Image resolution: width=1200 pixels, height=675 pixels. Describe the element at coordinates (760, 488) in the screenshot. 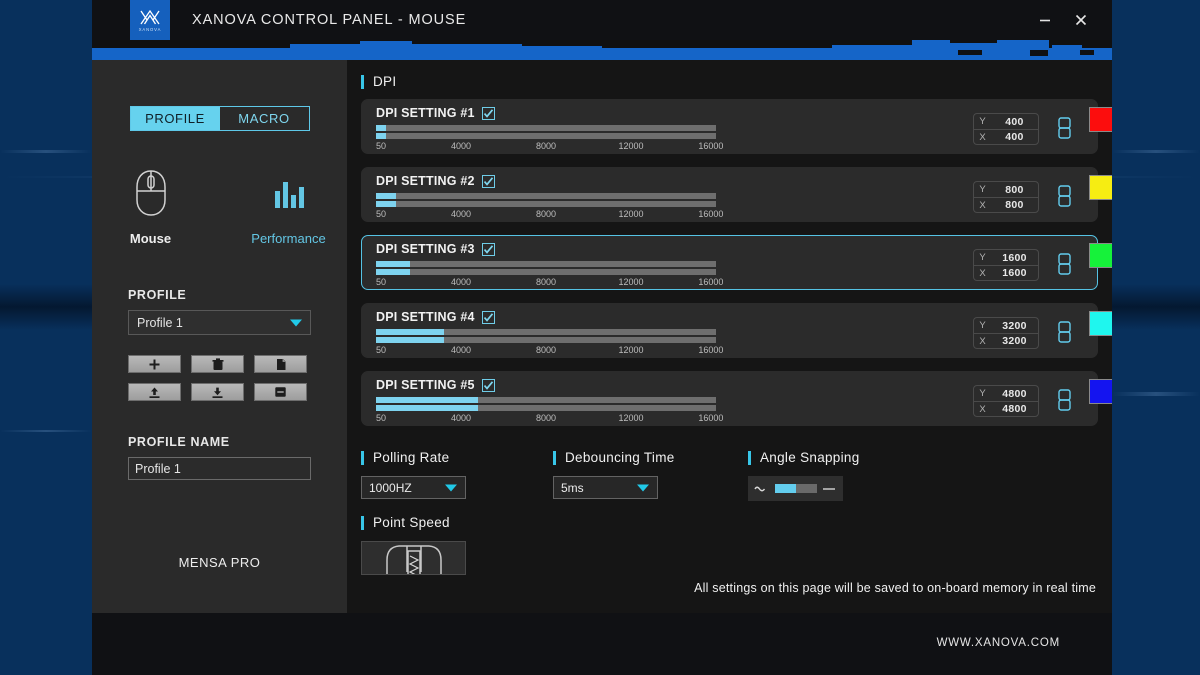

I see `wave-line-icon` at that location.